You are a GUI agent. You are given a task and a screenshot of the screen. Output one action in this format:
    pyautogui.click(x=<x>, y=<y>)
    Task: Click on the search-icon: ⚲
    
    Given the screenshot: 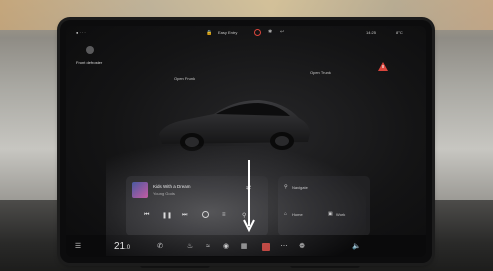 What is the action you would take?
    pyautogui.click(x=286, y=187)
    